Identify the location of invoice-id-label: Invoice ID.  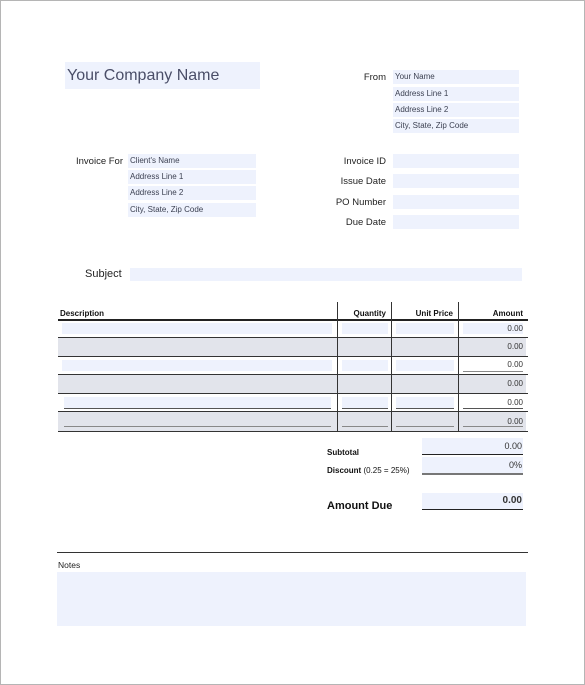
(364, 161).